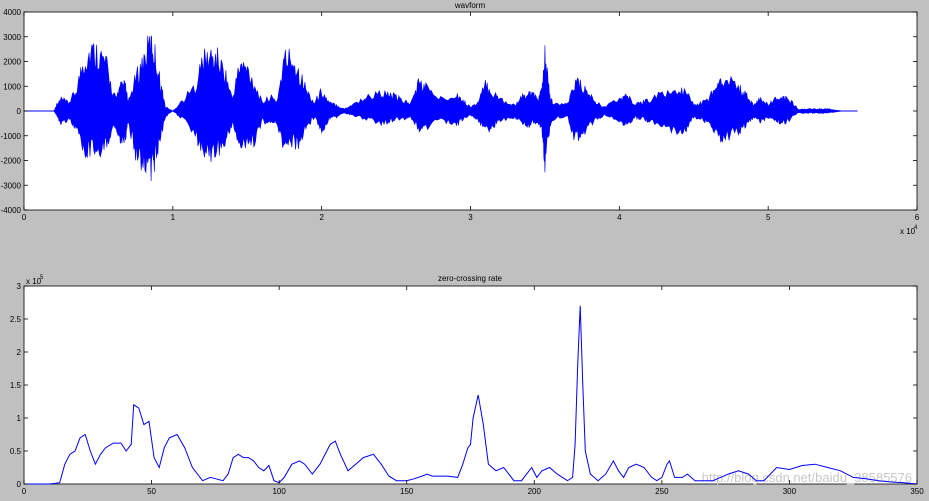 This screenshot has width=929, height=501. I want to click on zcr-y-exponent-power: 5, so click(42, 278).